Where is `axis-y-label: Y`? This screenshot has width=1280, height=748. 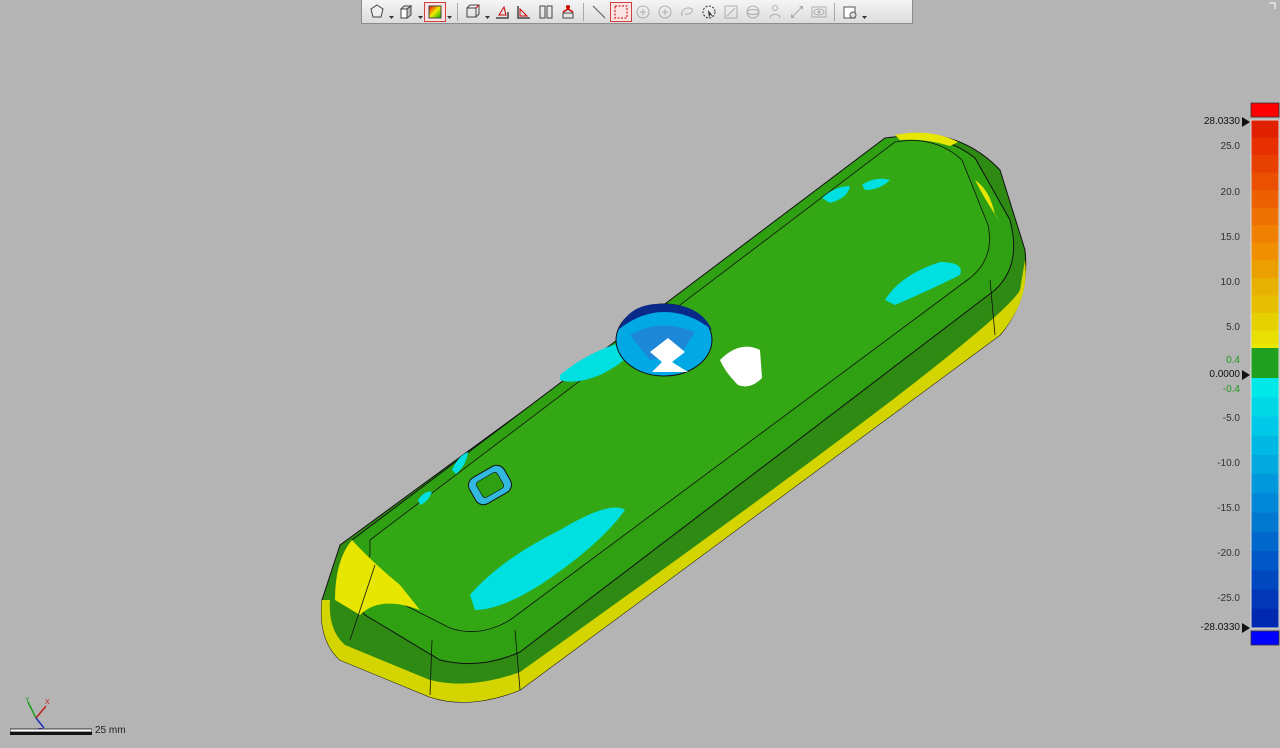
axis-y-label: Y is located at coordinates (27, 700).